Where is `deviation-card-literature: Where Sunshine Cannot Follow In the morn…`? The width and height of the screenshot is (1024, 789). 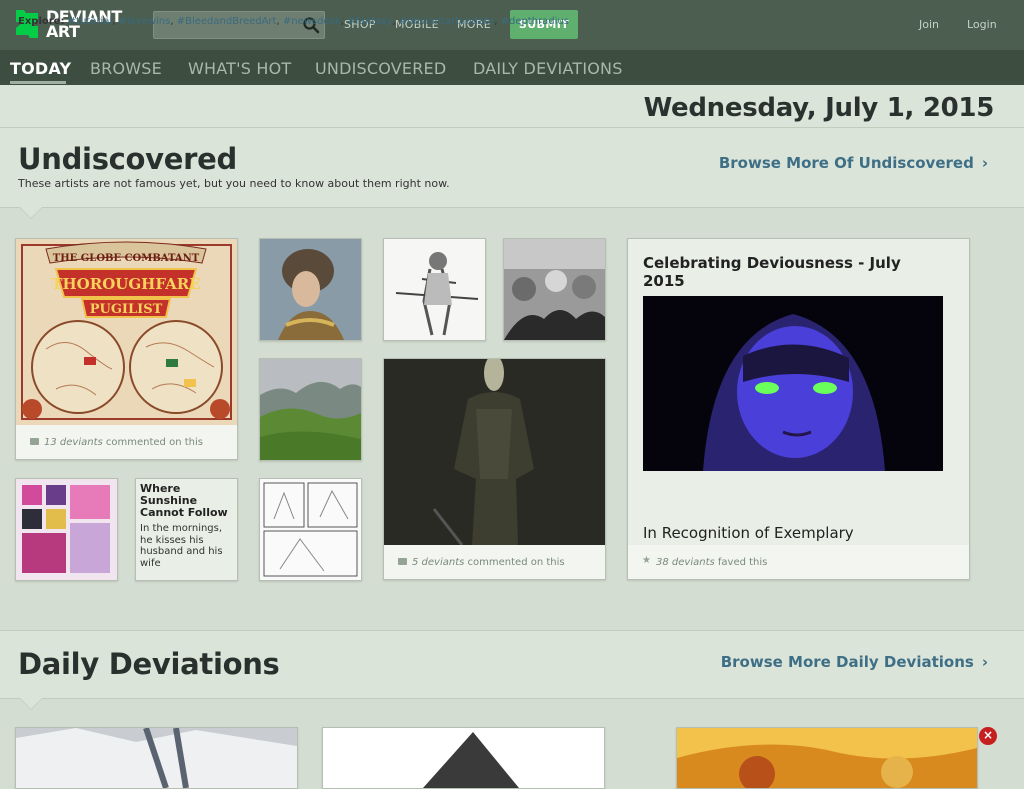
deviation-card-literature: Where Sunshine Cannot Follow In the morn… is located at coordinates (186, 529).